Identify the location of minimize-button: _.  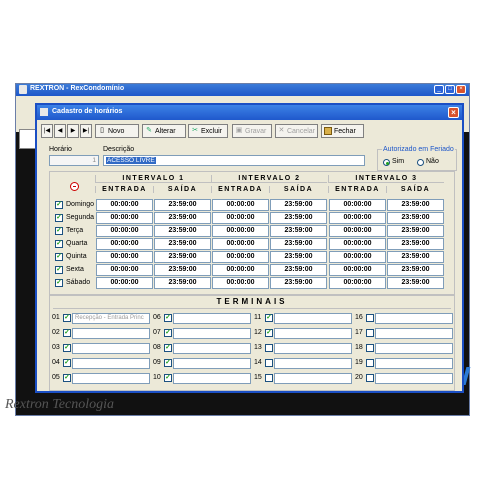
(439, 89).